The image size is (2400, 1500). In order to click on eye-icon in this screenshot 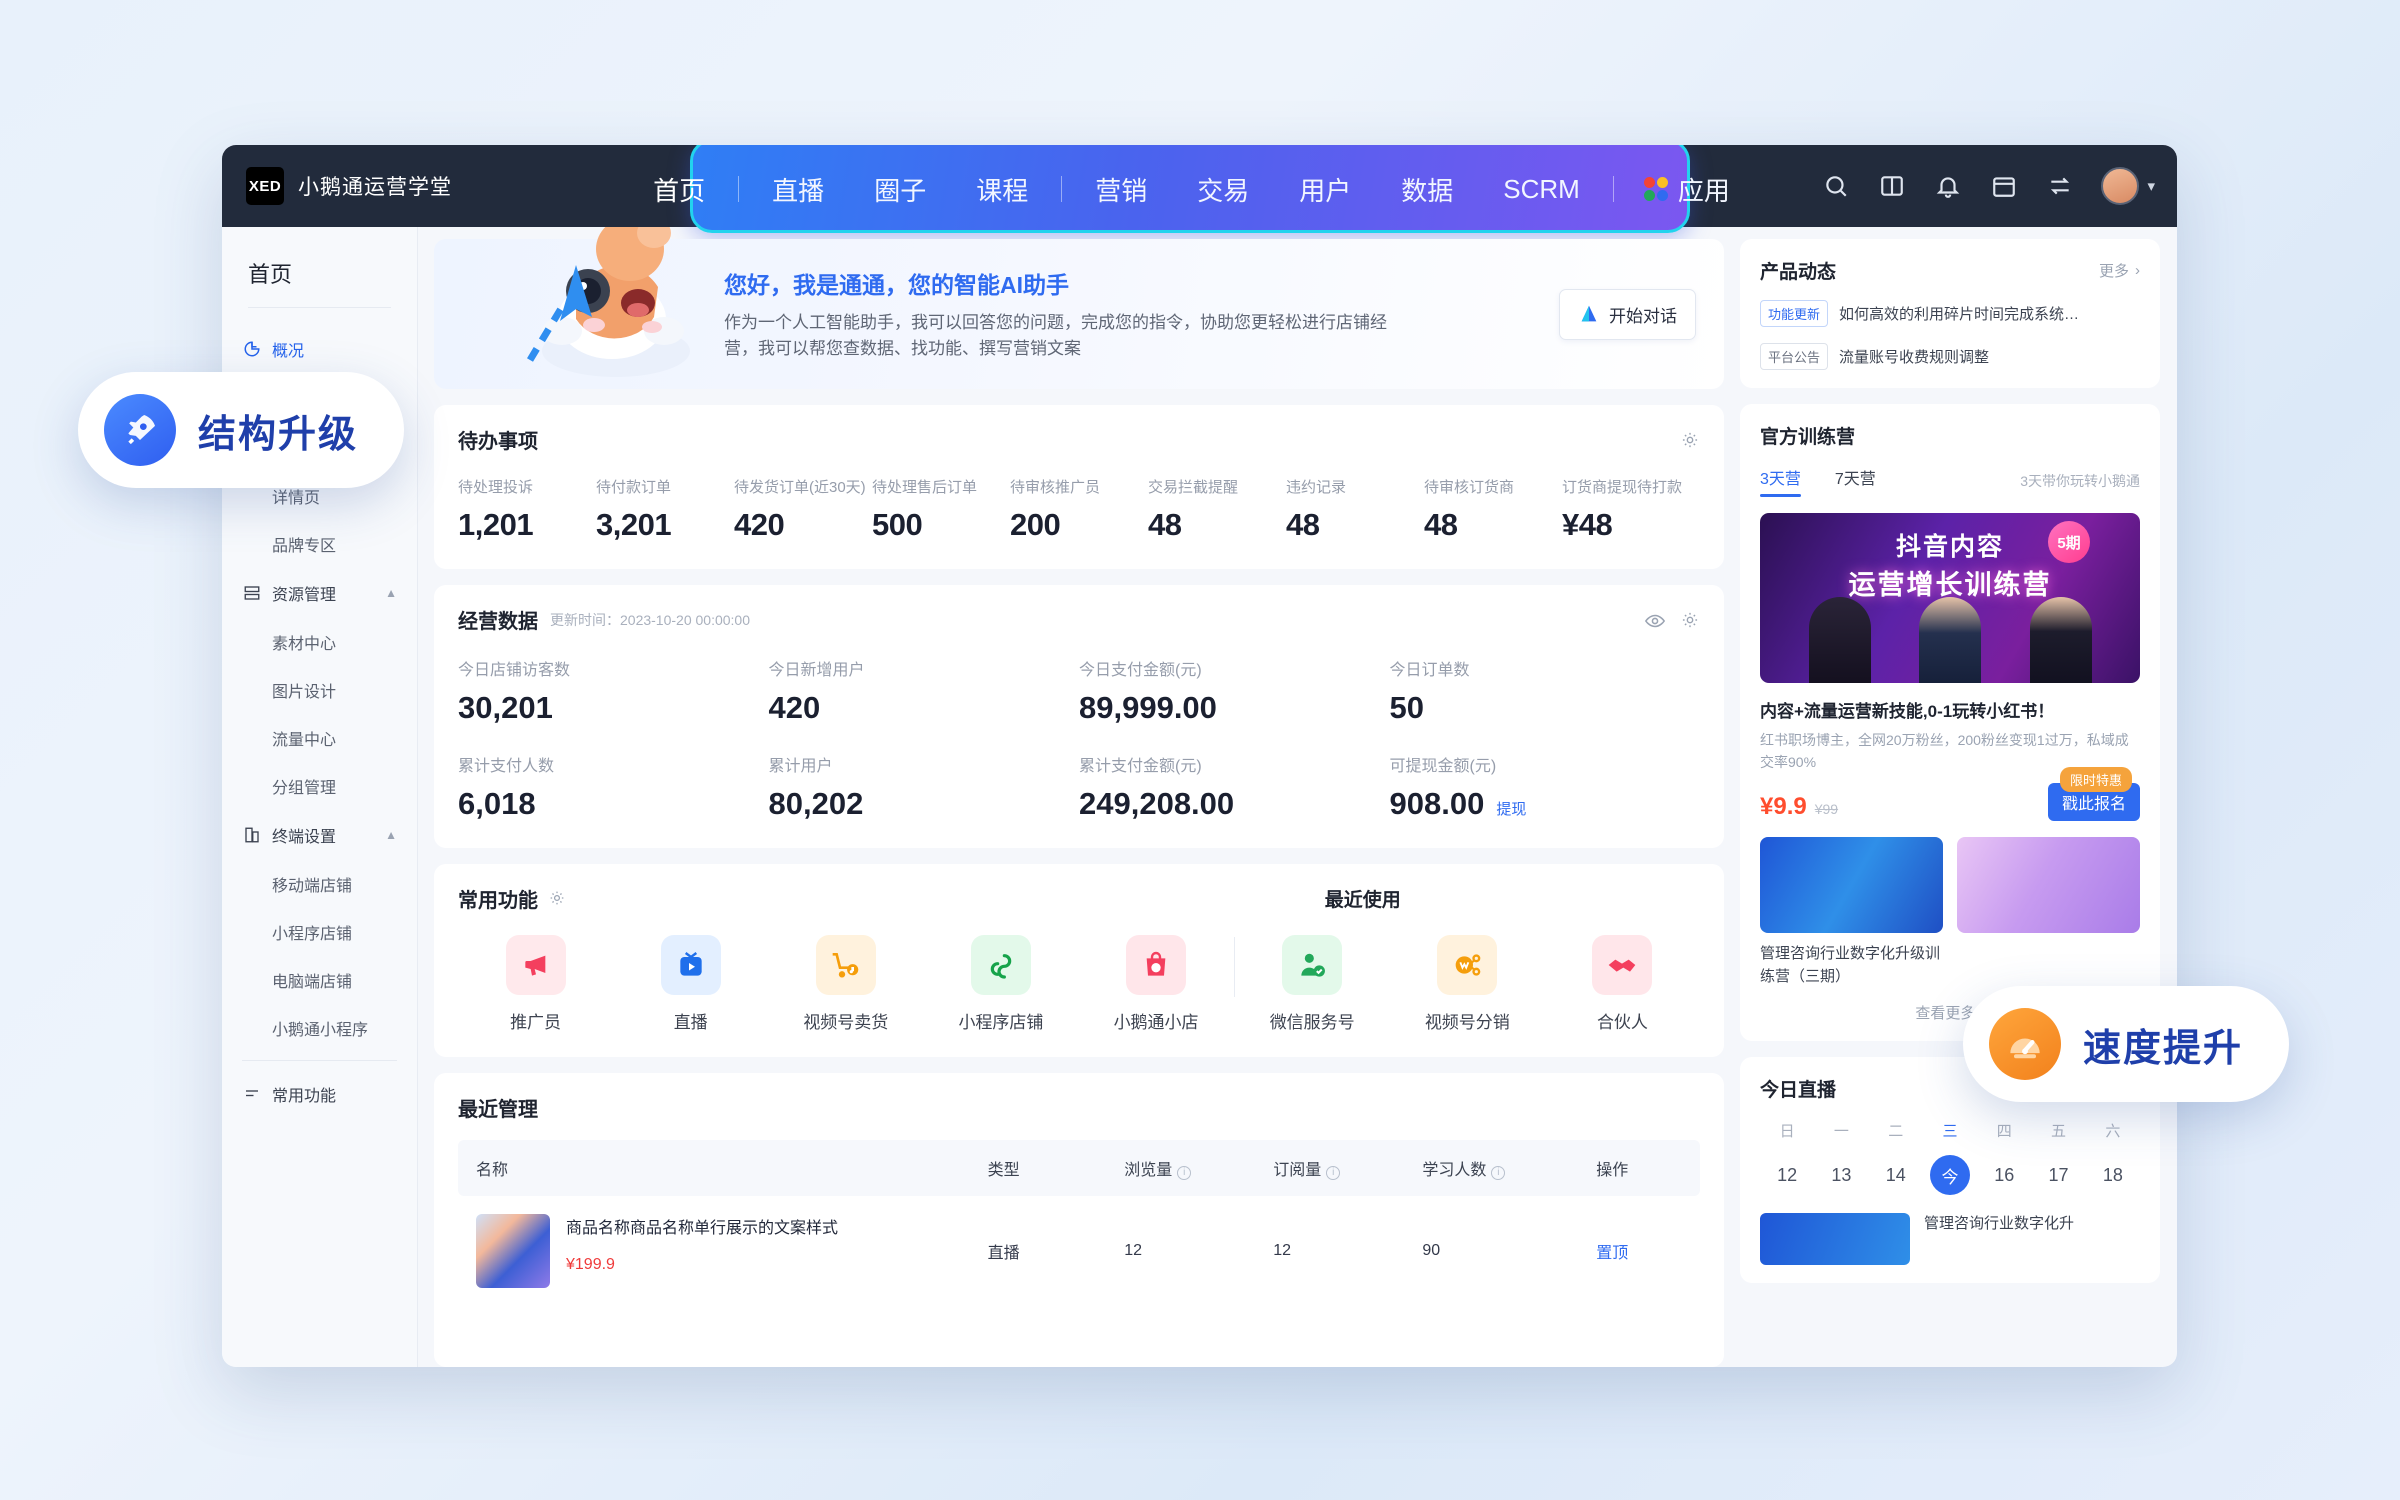, I will do `click(1655, 620)`.